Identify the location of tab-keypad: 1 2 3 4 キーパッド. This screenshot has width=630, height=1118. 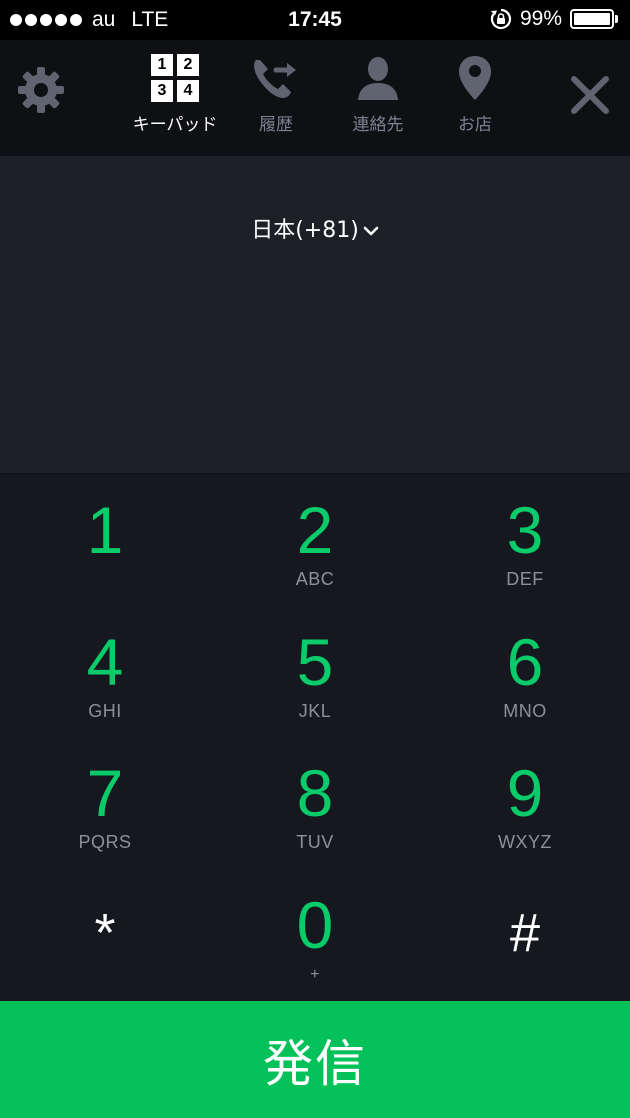
(175, 94).